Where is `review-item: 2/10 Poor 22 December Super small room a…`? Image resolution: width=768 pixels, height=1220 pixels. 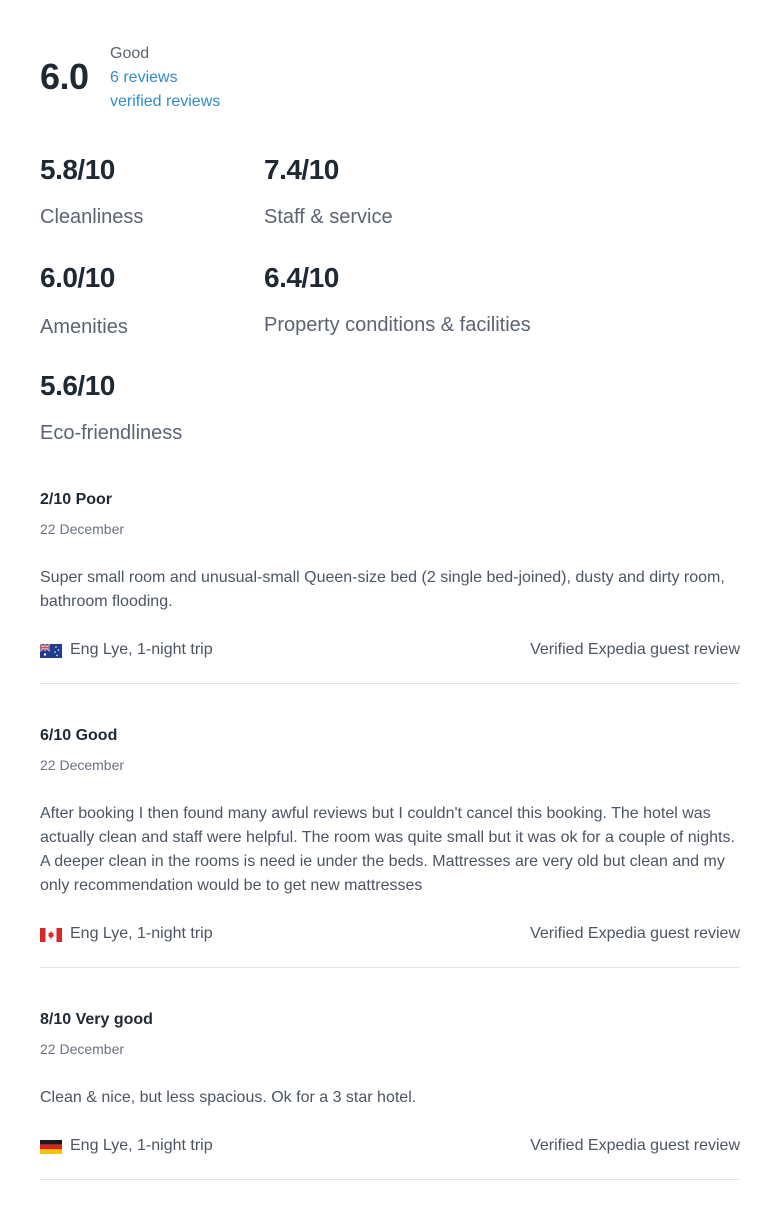 review-item: 2/10 Poor 22 December Super small room a… is located at coordinates (390, 576).